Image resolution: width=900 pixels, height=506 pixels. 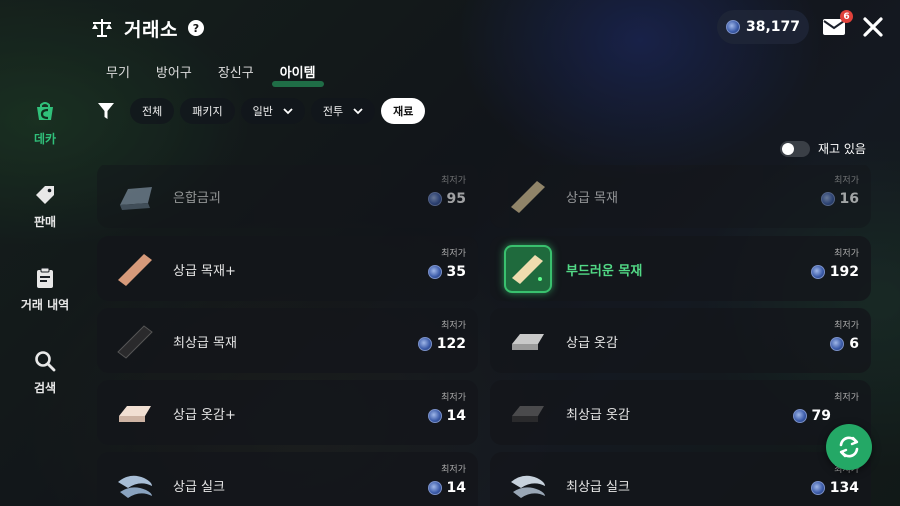 I want to click on sidebar-item-label: 검색, so click(x=45, y=388).